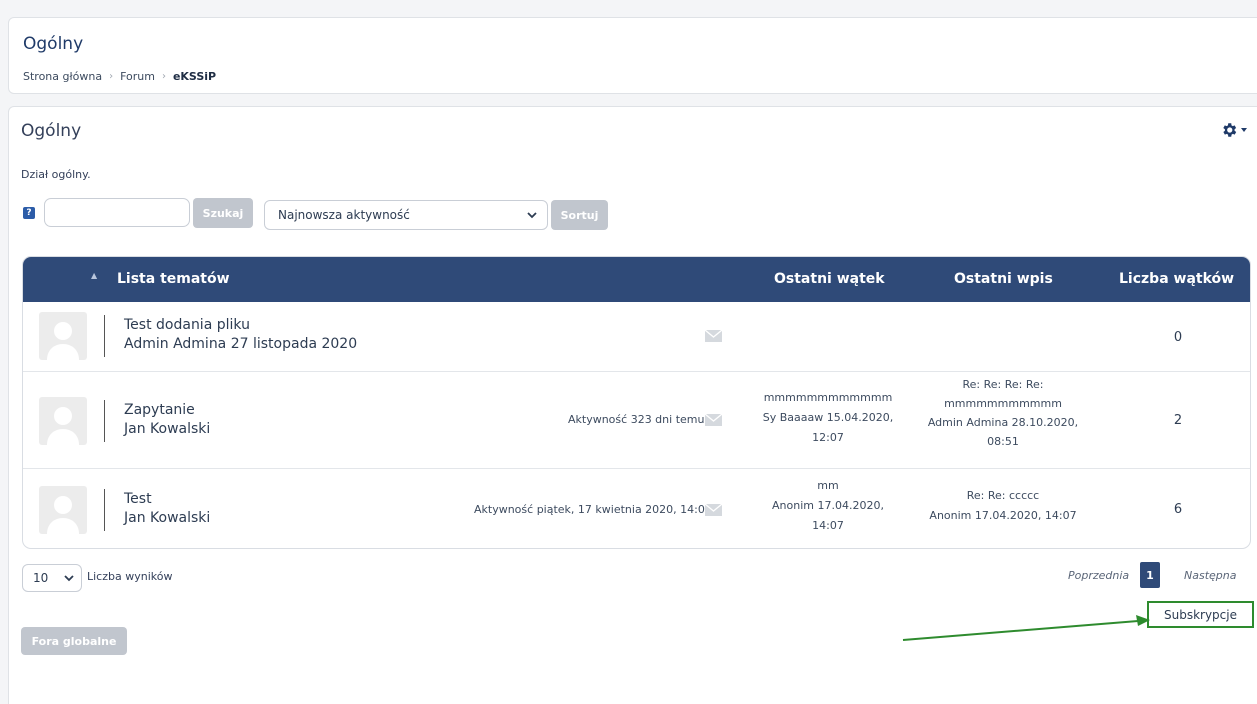 The image size is (1257, 704). What do you see at coordinates (344, 215) in the screenshot?
I see `sort-selected-value: Najnowsza aktywność` at bounding box center [344, 215].